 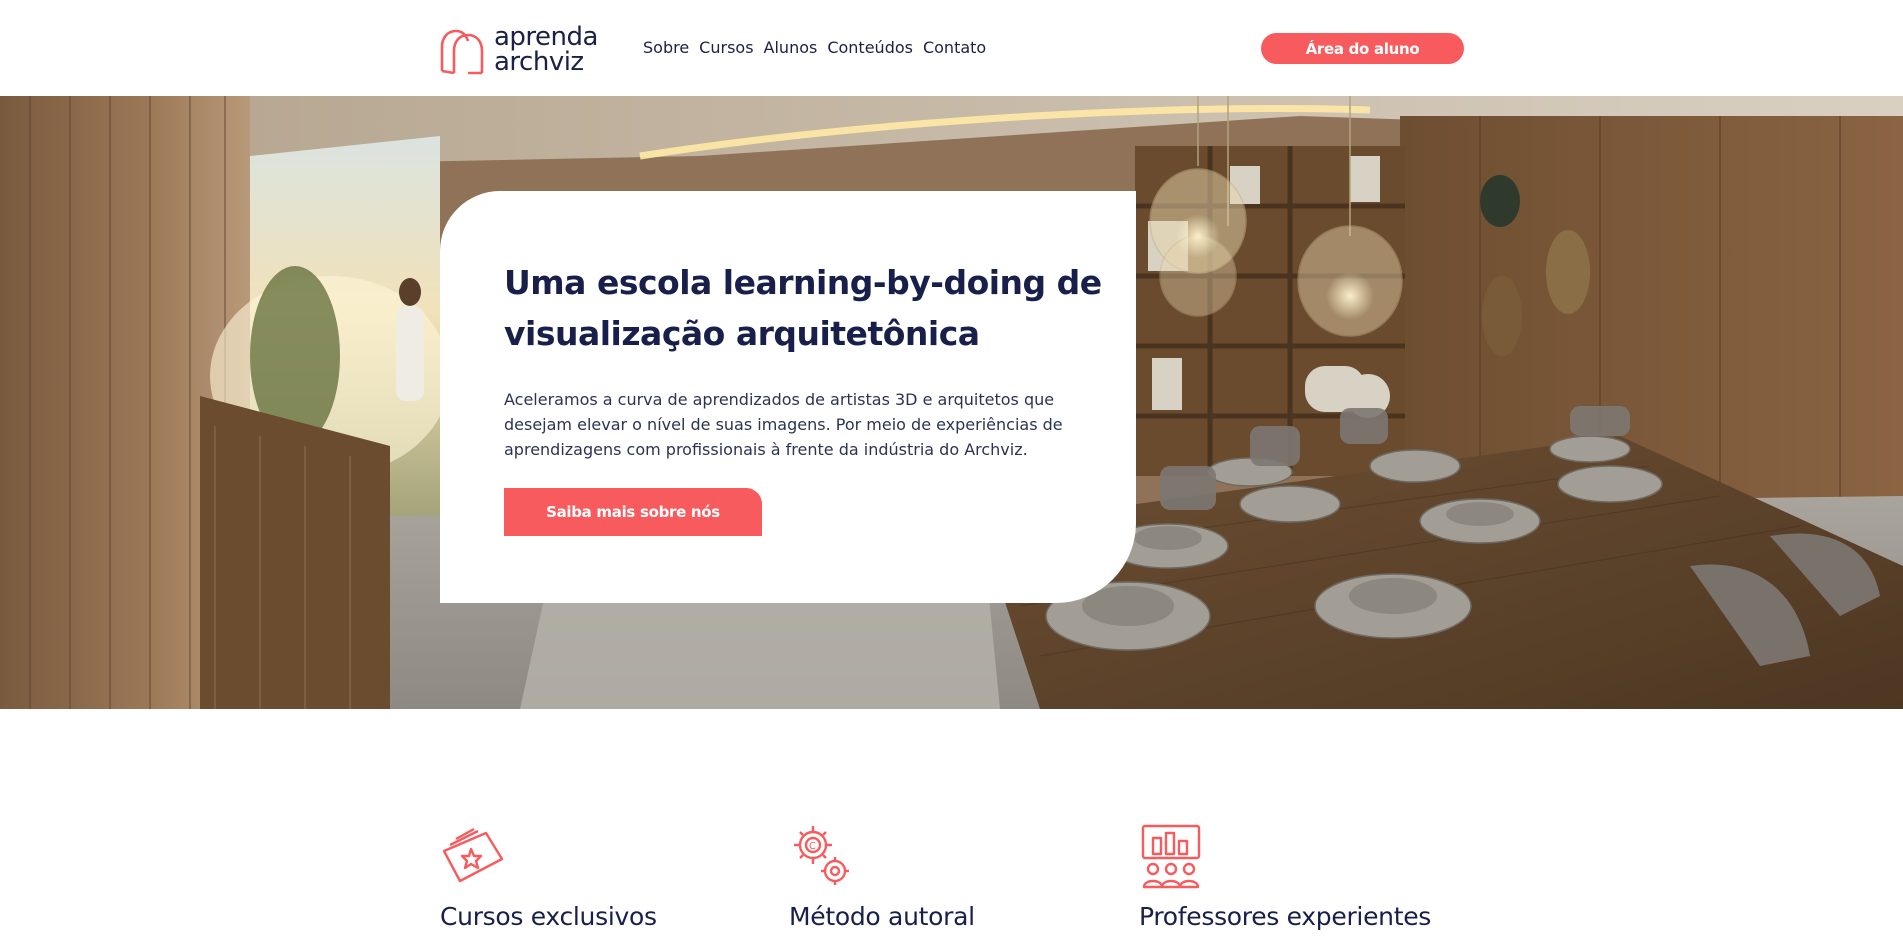 What do you see at coordinates (726, 47) in the screenshot?
I see `nav-cursos: Cursos` at bounding box center [726, 47].